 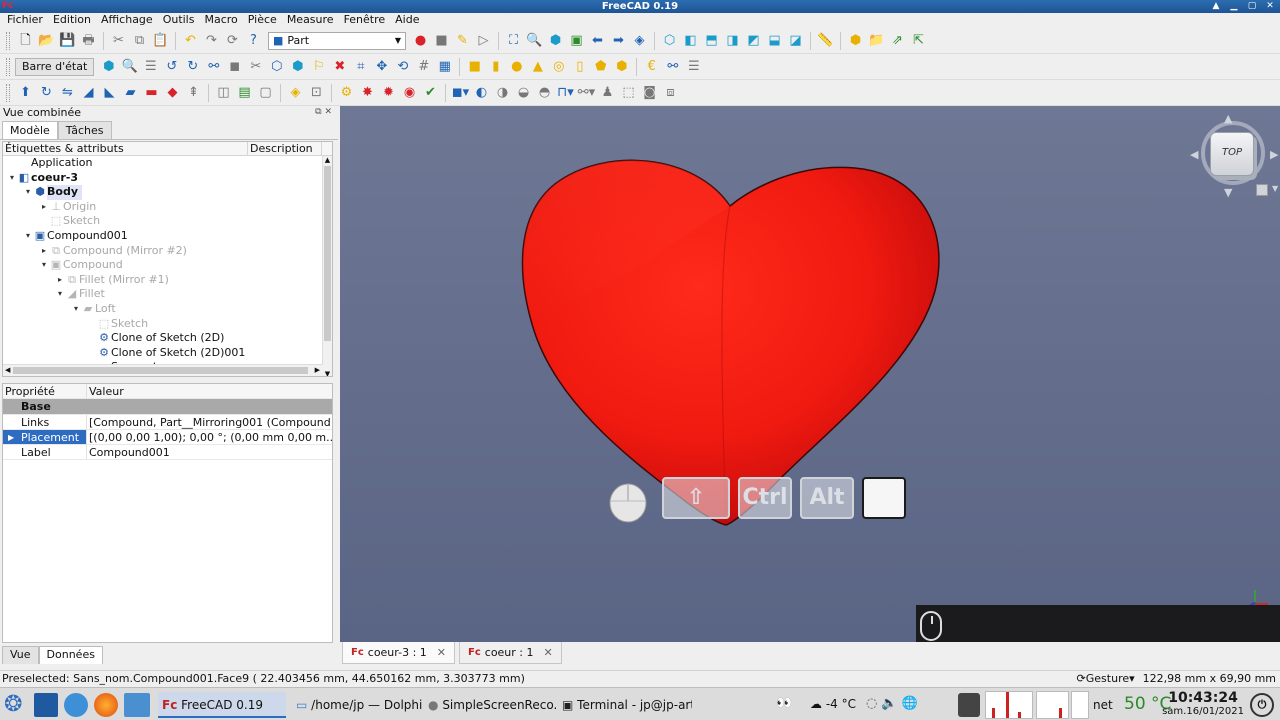 I want to click on tree-item: ▾ ⬢ Body, so click(x=163, y=192).